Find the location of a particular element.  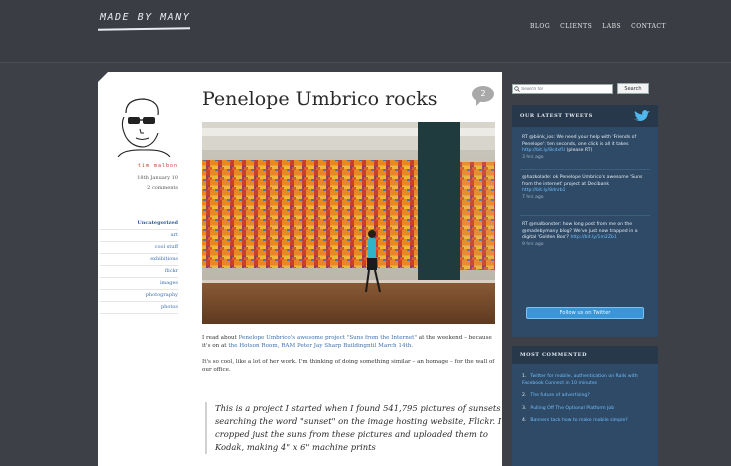

list-item-link: Pulling Off The Optional Platform Job is located at coordinates (572, 408).